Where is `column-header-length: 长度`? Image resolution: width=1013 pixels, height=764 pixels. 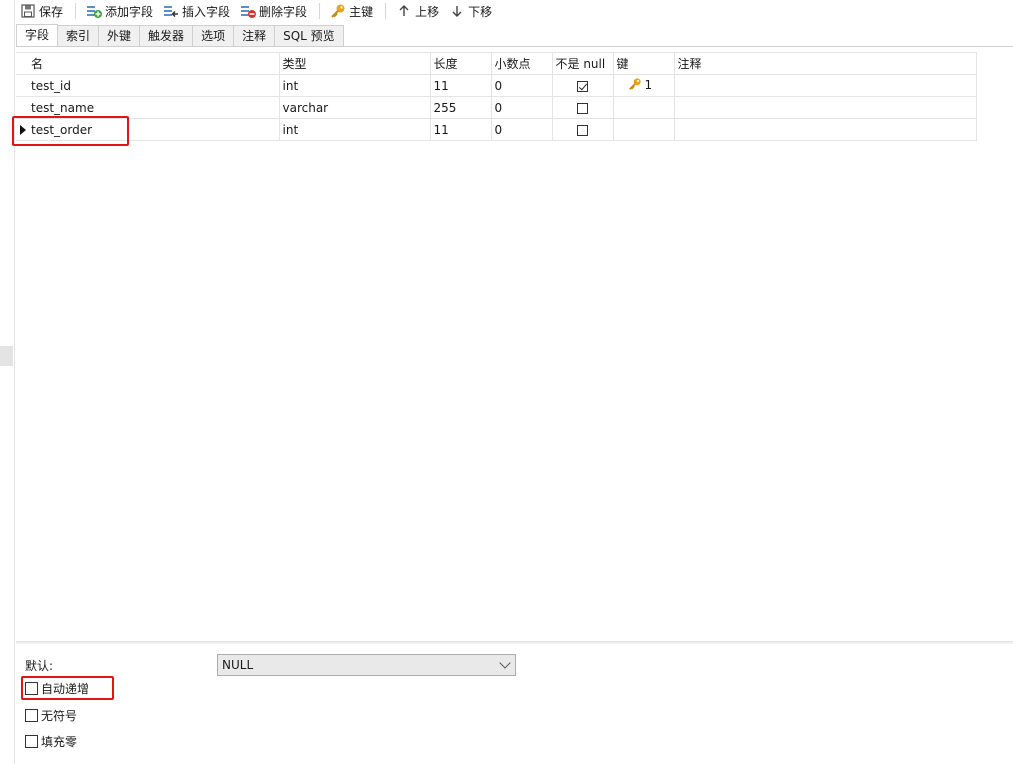
column-header-length: 长度 is located at coordinates (461, 63).